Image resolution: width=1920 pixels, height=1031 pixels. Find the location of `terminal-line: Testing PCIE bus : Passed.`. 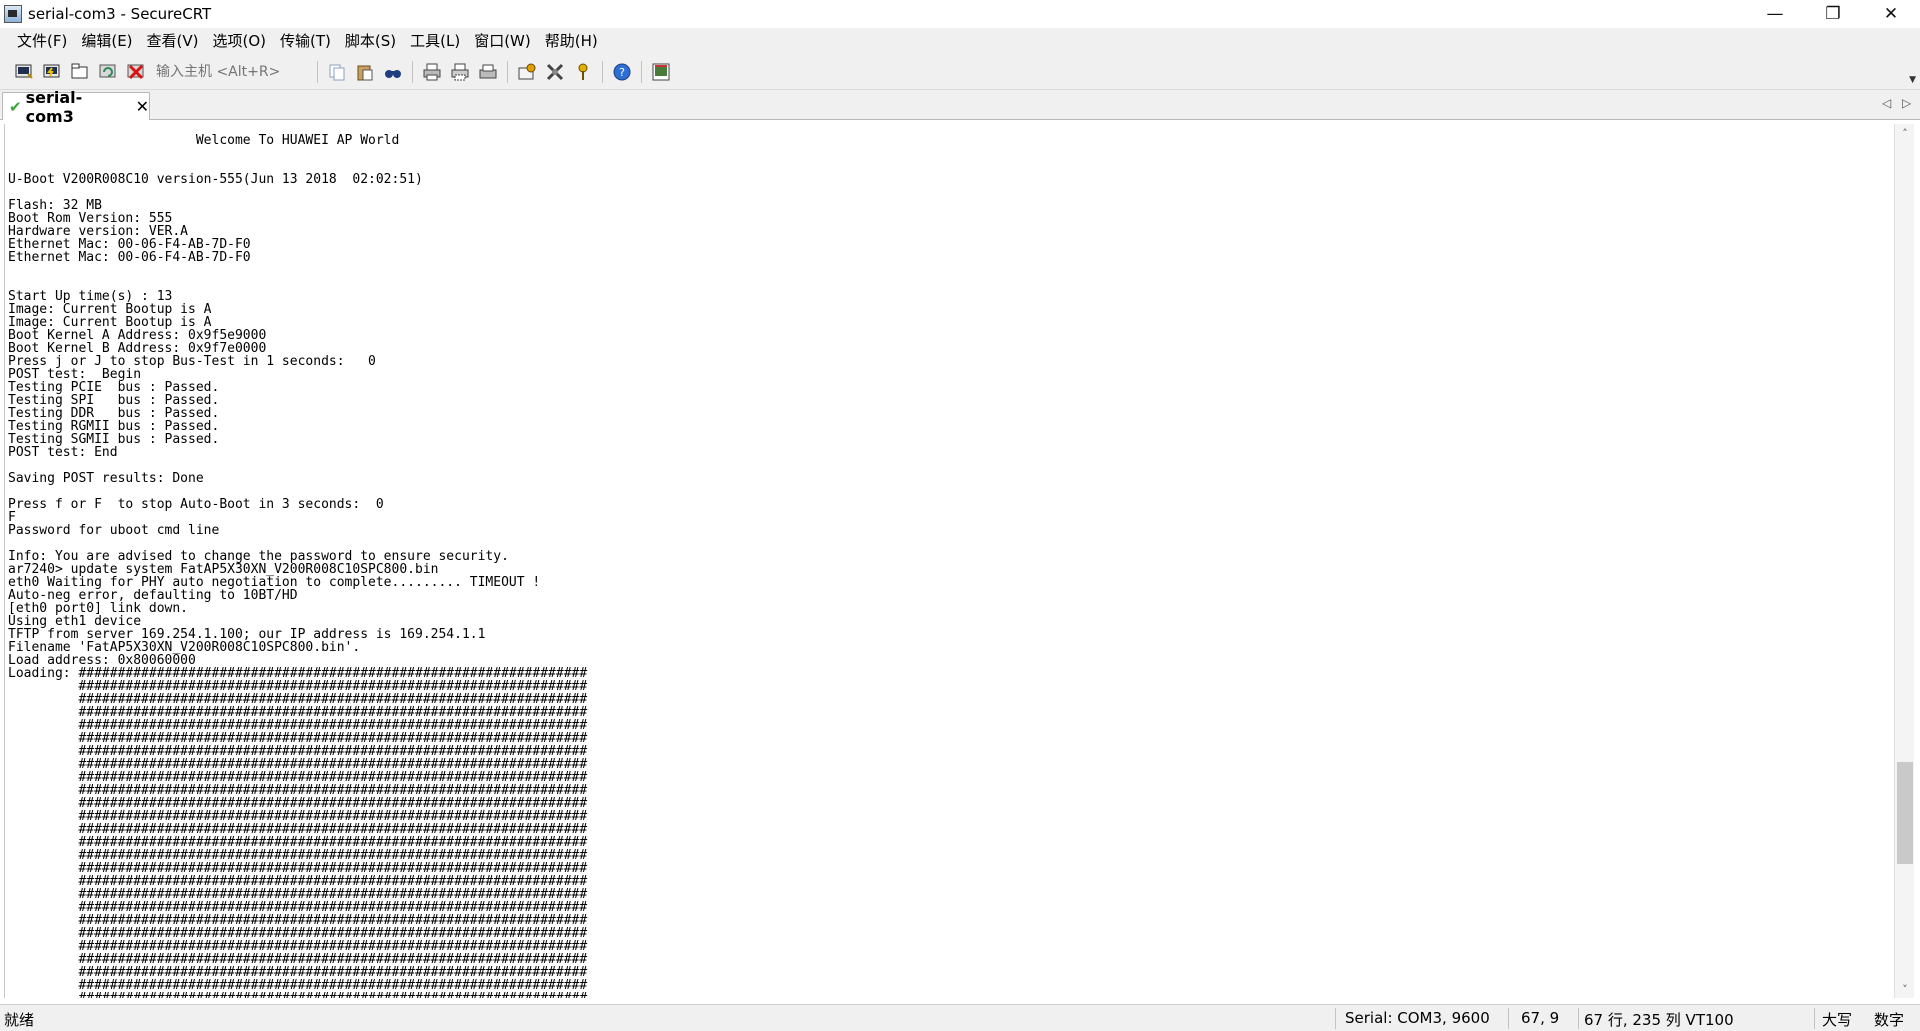

terminal-line: Testing PCIE bus : Passed. is located at coordinates (114, 387).